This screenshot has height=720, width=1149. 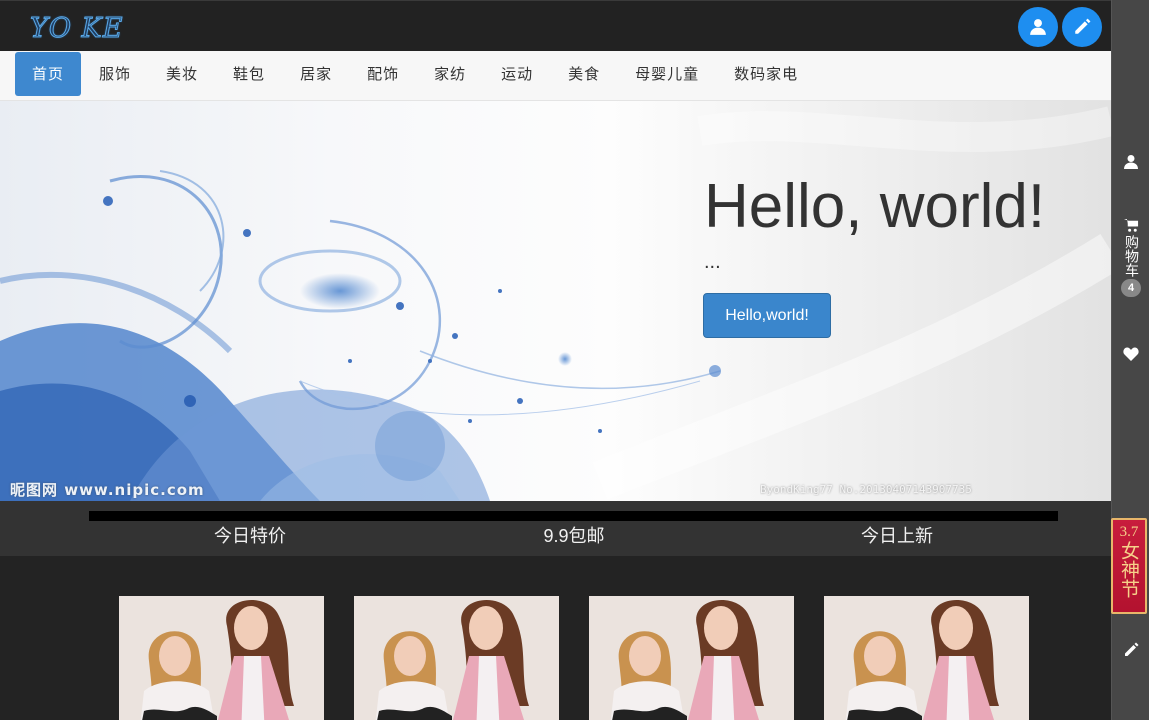 What do you see at coordinates (766, 74) in the screenshot?
I see `nav-item-electronics: 数码家电` at bounding box center [766, 74].